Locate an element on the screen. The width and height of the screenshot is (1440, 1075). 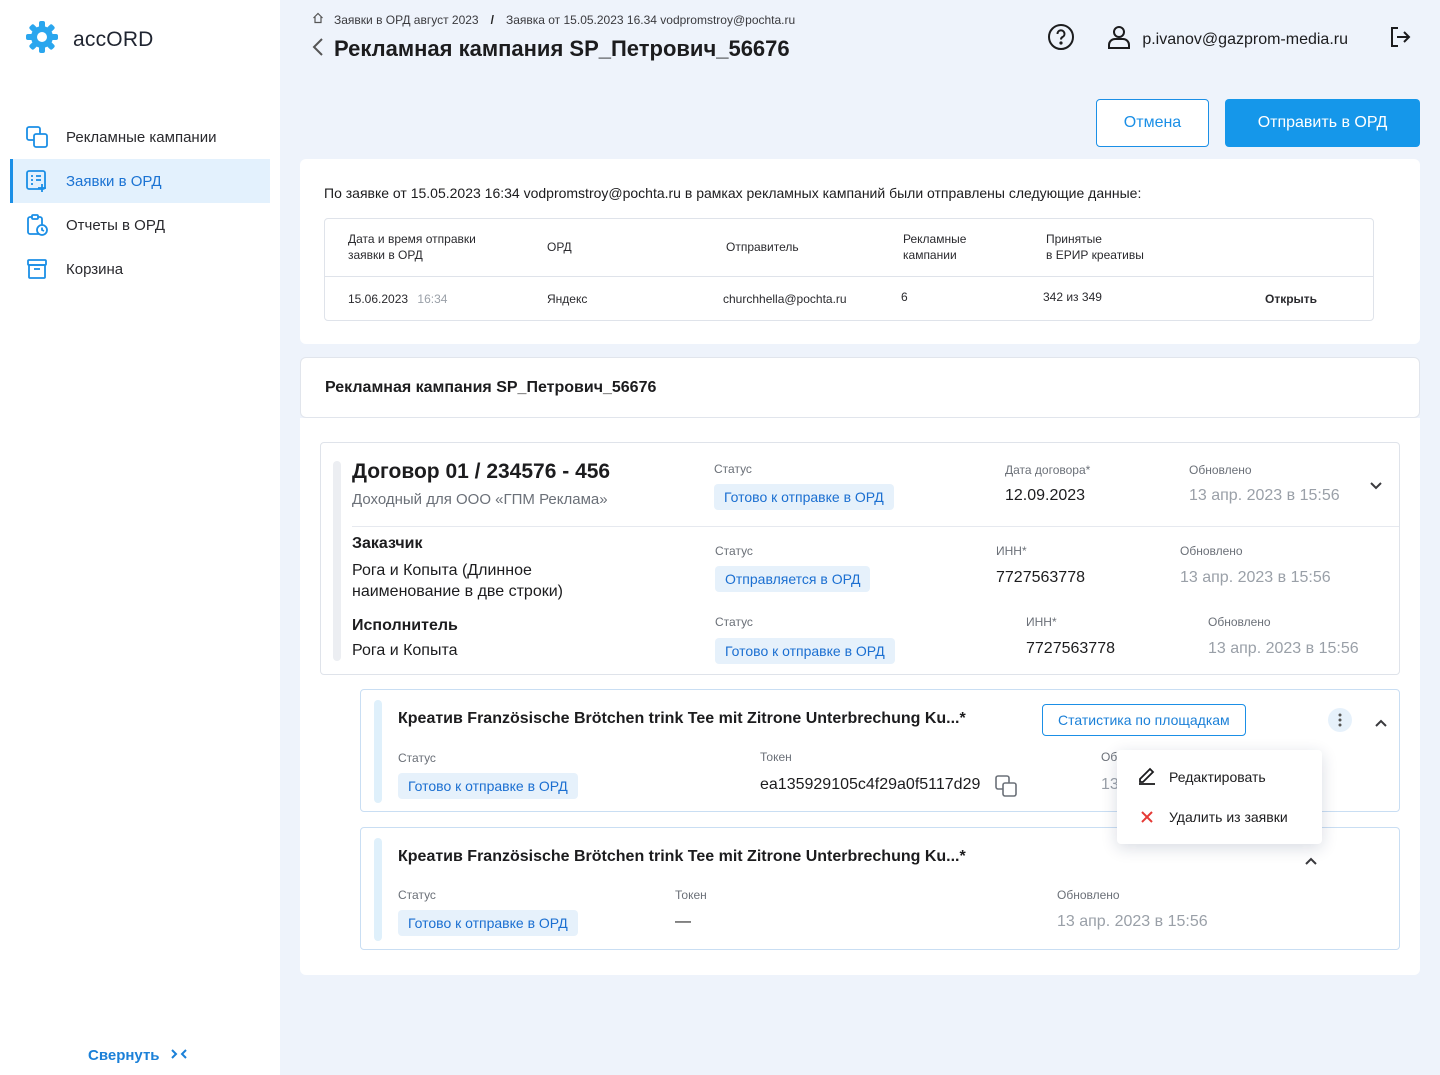
executor-updated: 13 апр. 2023 в 15:56 is located at coordinates (1283, 648).